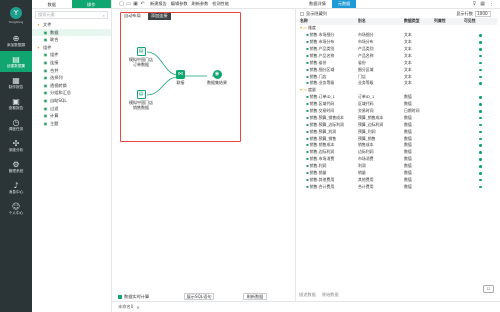 This screenshot has width=500, height=312. I want to click on tree-item: ▣ 主题, so click(71, 124).